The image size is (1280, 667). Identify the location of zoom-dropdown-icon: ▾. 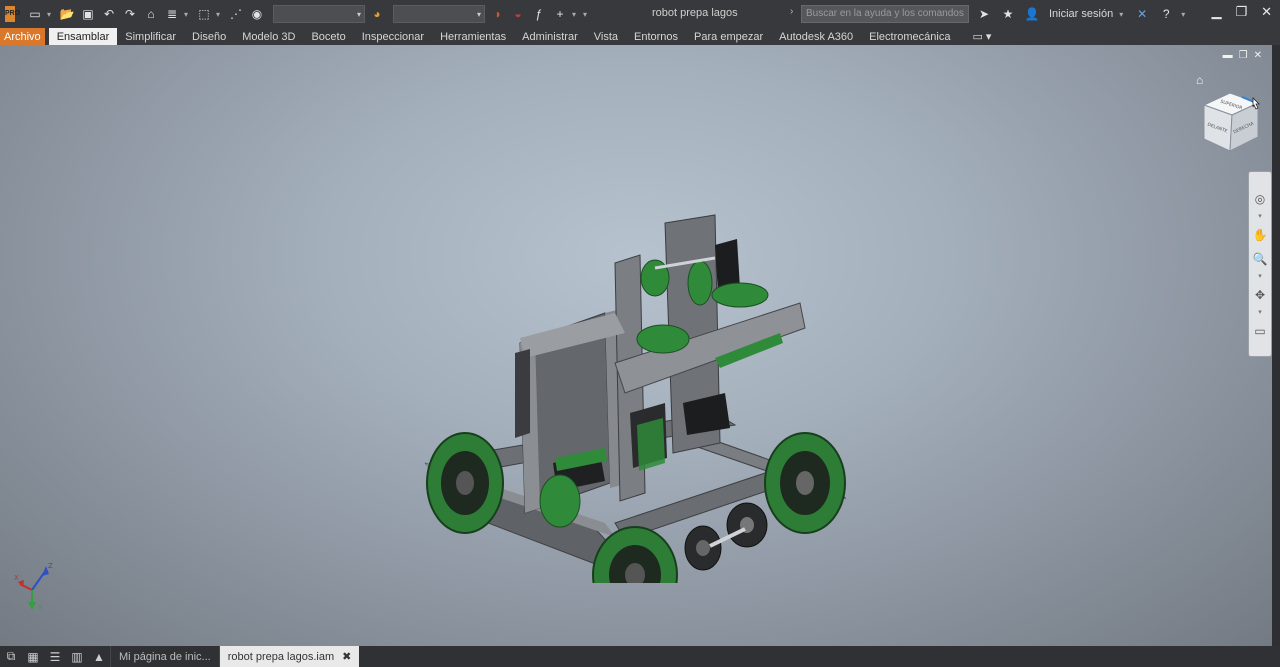
(1260, 276).